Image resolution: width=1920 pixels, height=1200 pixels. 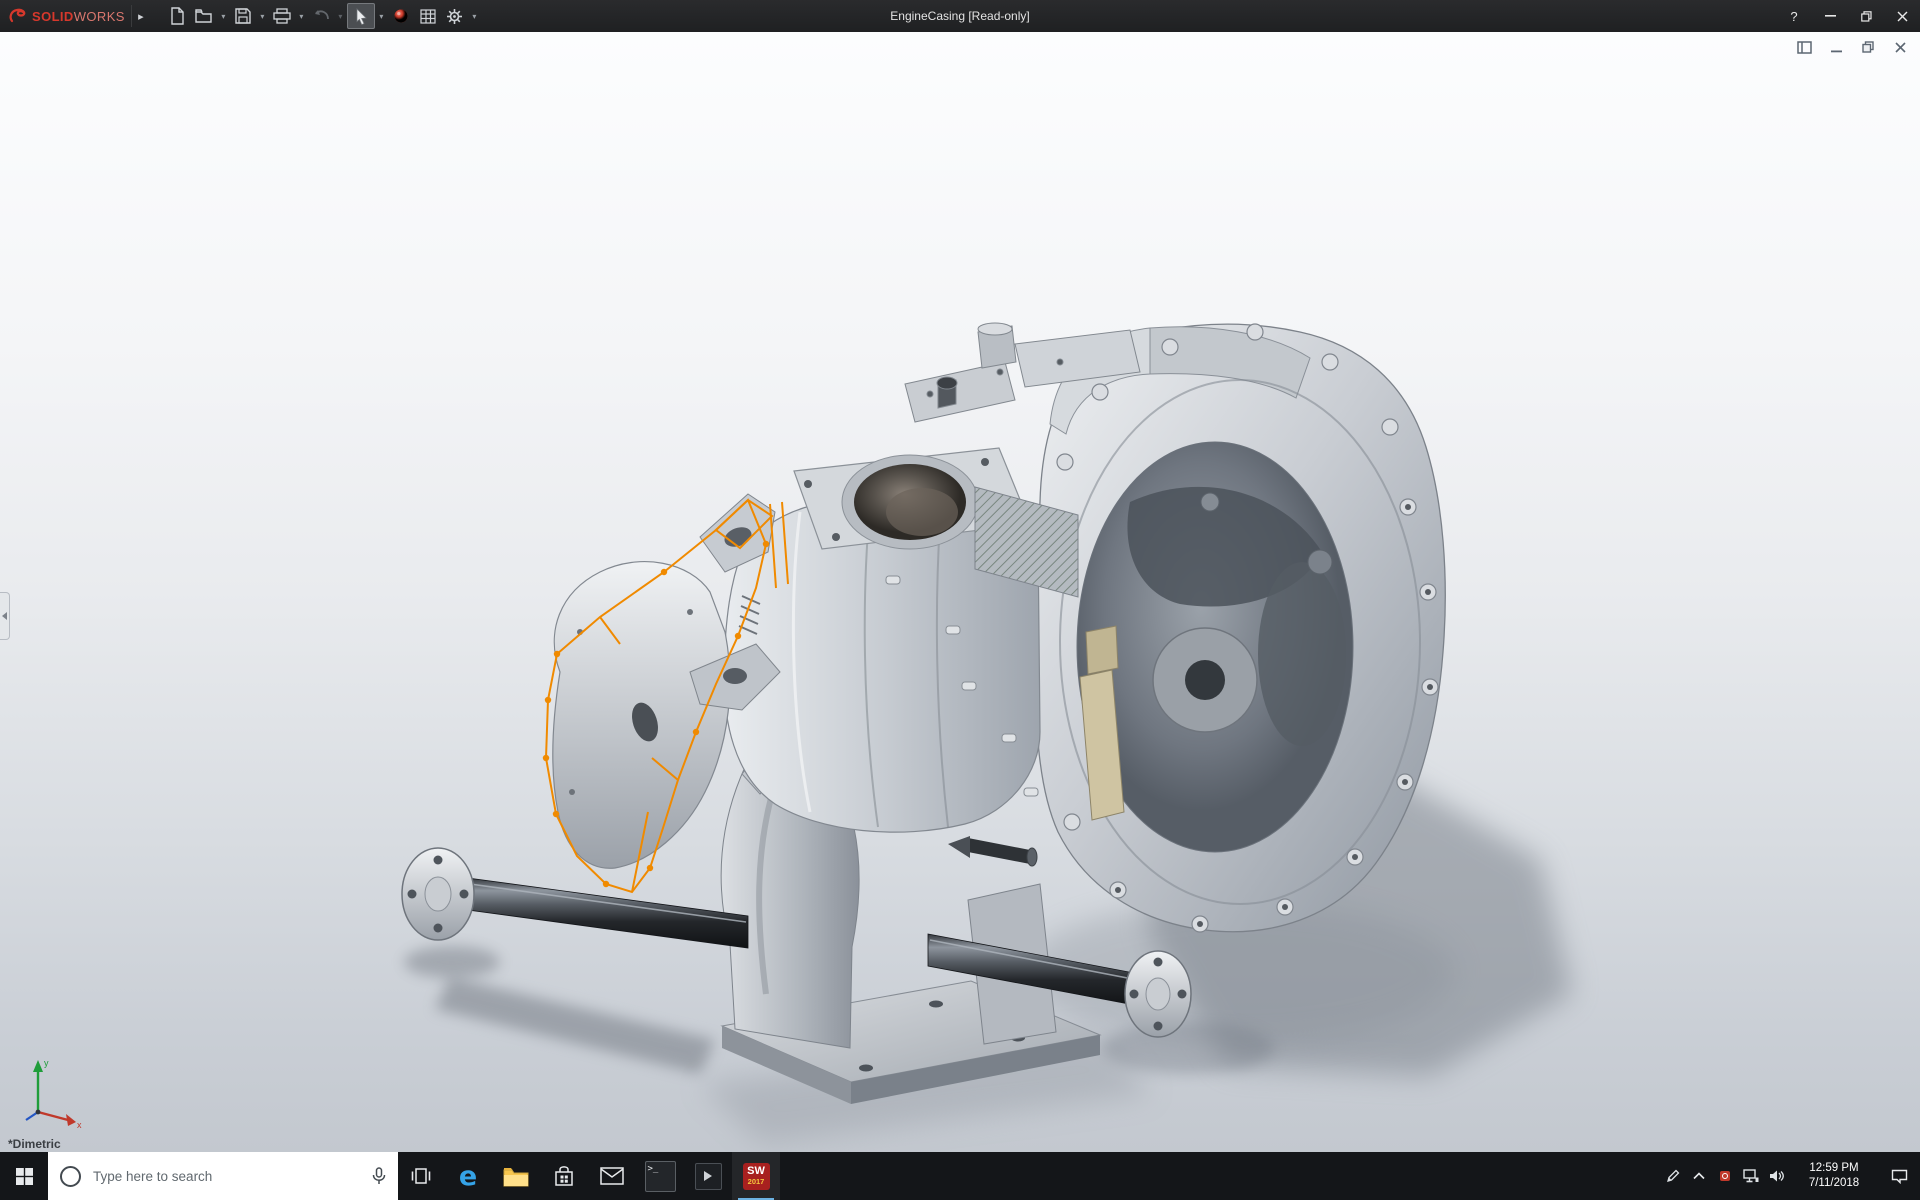 I want to click on undo-button, so click(x=321, y=16).